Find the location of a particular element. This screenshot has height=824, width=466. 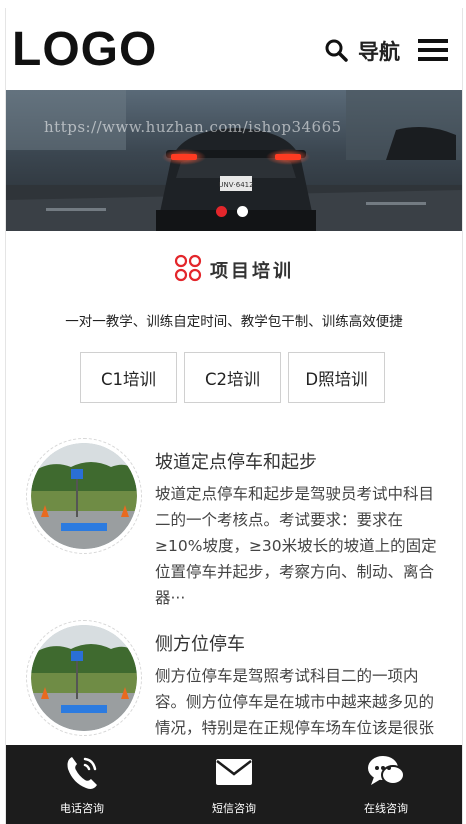

online-consult-label: 在线咨询 is located at coordinates (386, 808).